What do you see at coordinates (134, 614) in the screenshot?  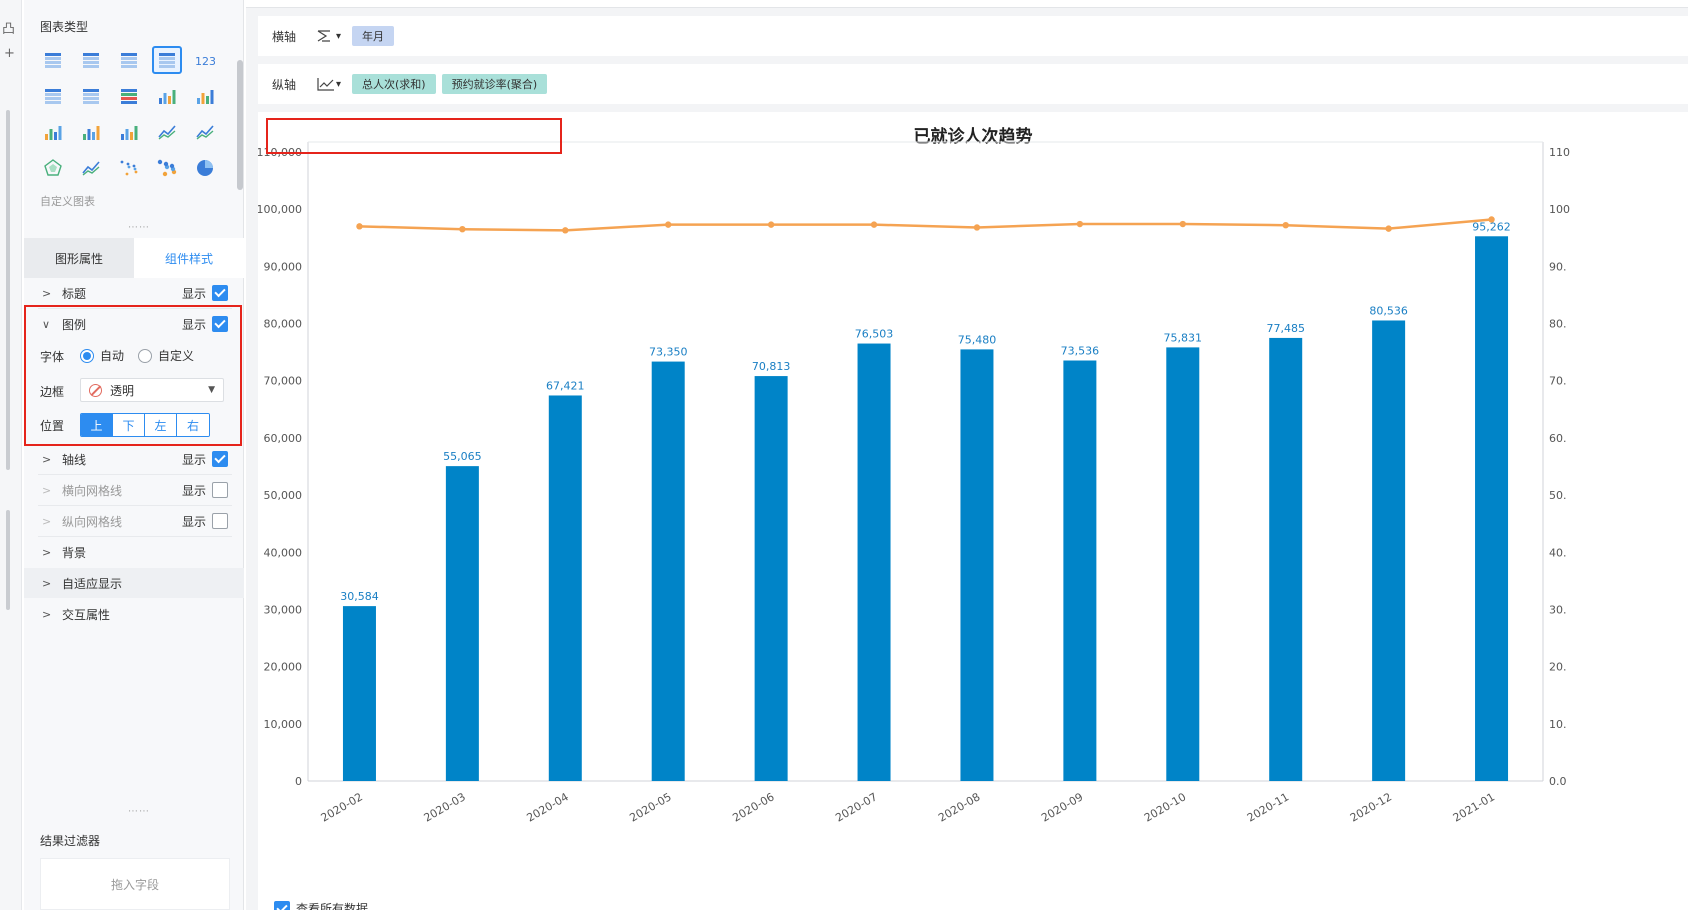 I see `row-interaction: > 交互属性` at bounding box center [134, 614].